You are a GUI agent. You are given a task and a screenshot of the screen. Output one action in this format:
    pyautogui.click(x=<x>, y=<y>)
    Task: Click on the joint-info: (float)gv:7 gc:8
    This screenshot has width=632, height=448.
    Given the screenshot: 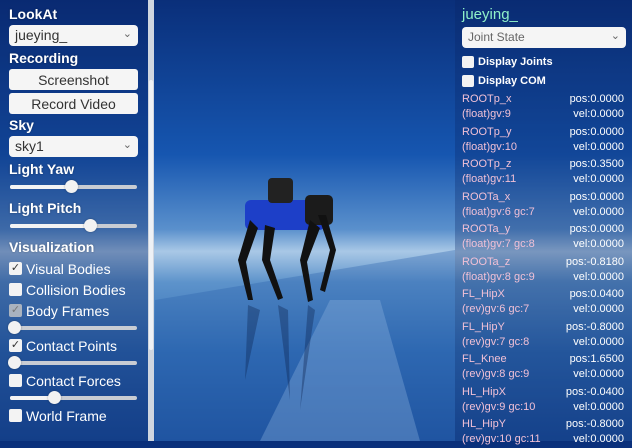 What is the action you would take?
    pyautogui.click(x=498, y=244)
    